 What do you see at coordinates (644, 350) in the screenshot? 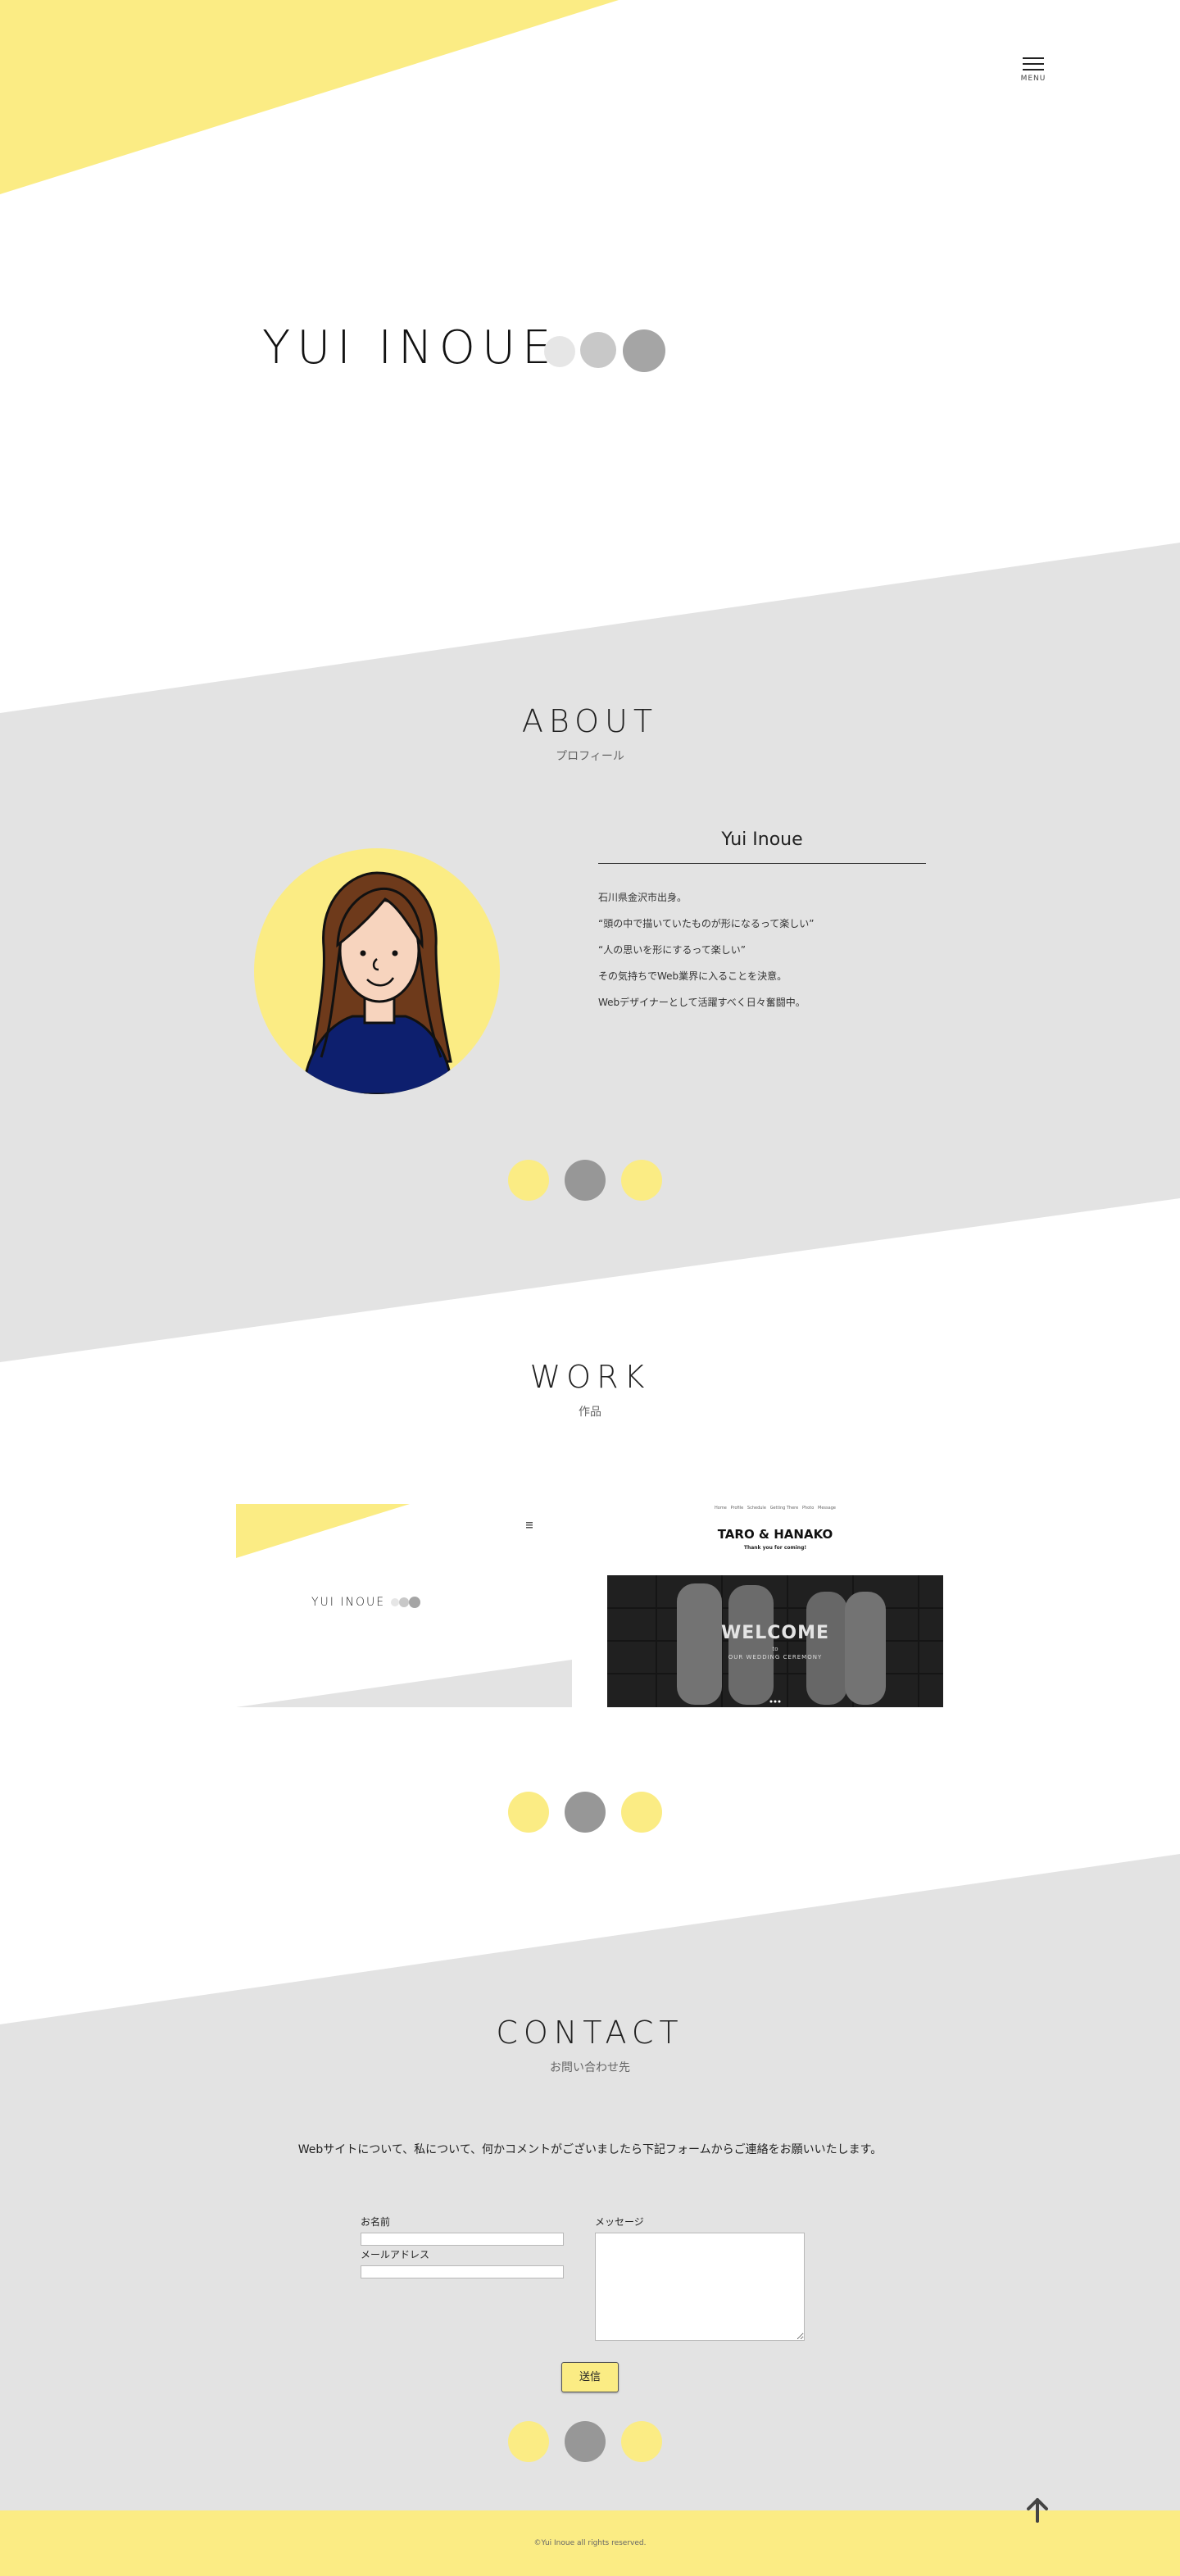
I see `hero-dot-dark` at bounding box center [644, 350].